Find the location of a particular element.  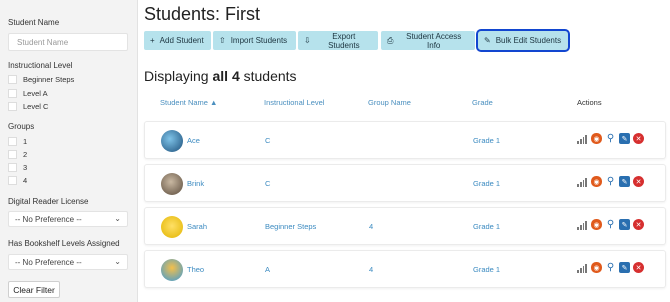

group-option-label: 2 is located at coordinates (25, 154).